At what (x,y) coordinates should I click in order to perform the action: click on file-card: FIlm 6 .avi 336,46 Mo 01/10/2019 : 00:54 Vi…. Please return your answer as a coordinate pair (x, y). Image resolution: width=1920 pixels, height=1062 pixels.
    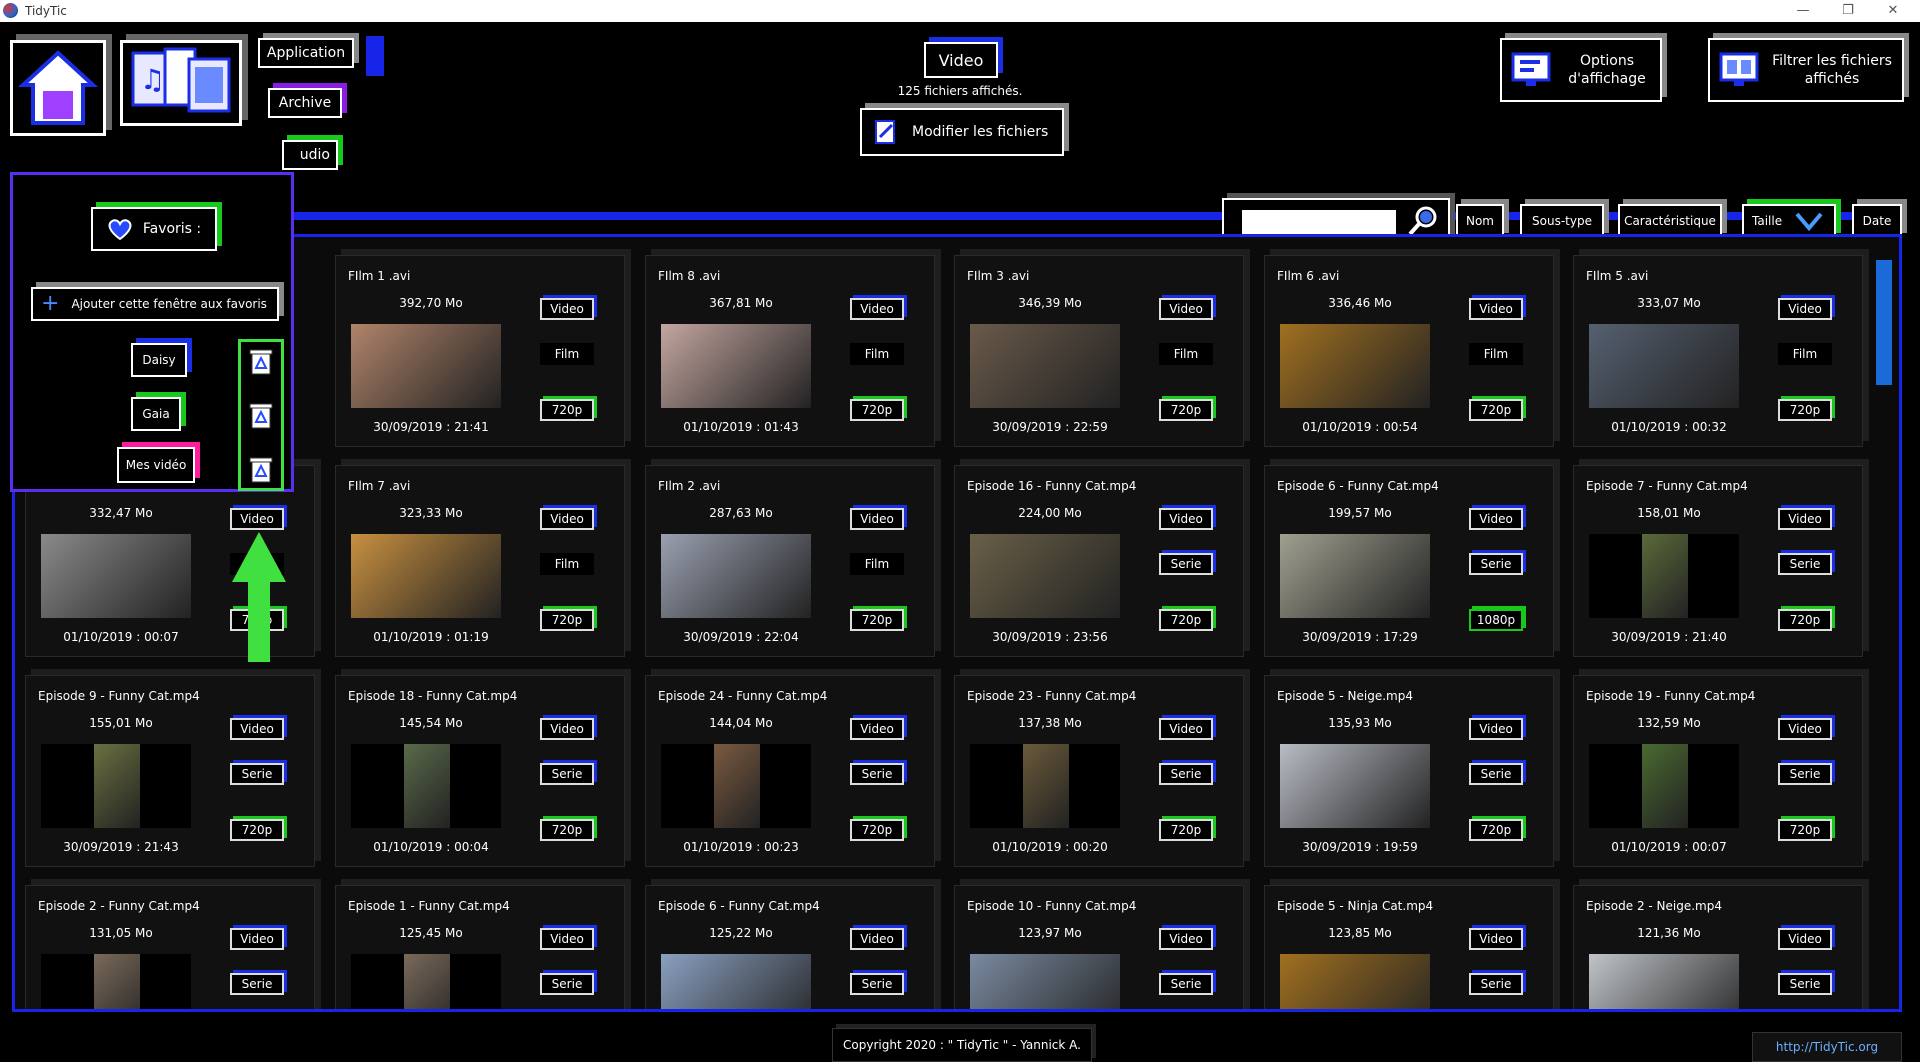
    Looking at the image, I should click on (1409, 351).